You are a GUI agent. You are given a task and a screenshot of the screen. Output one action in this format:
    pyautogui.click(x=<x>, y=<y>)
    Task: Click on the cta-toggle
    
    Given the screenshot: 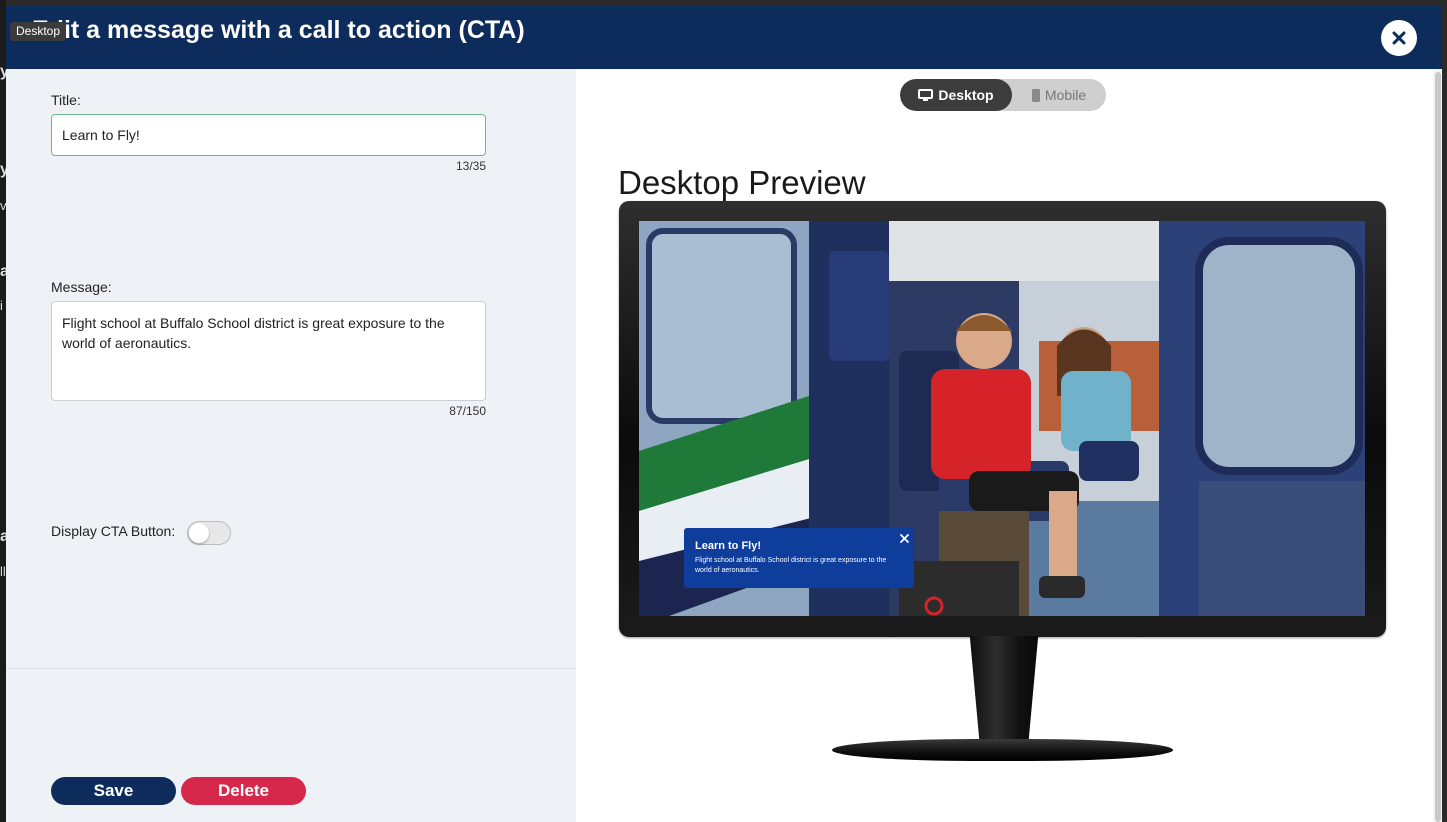 What is the action you would take?
    pyautogui.click(x=209, y=533)
    